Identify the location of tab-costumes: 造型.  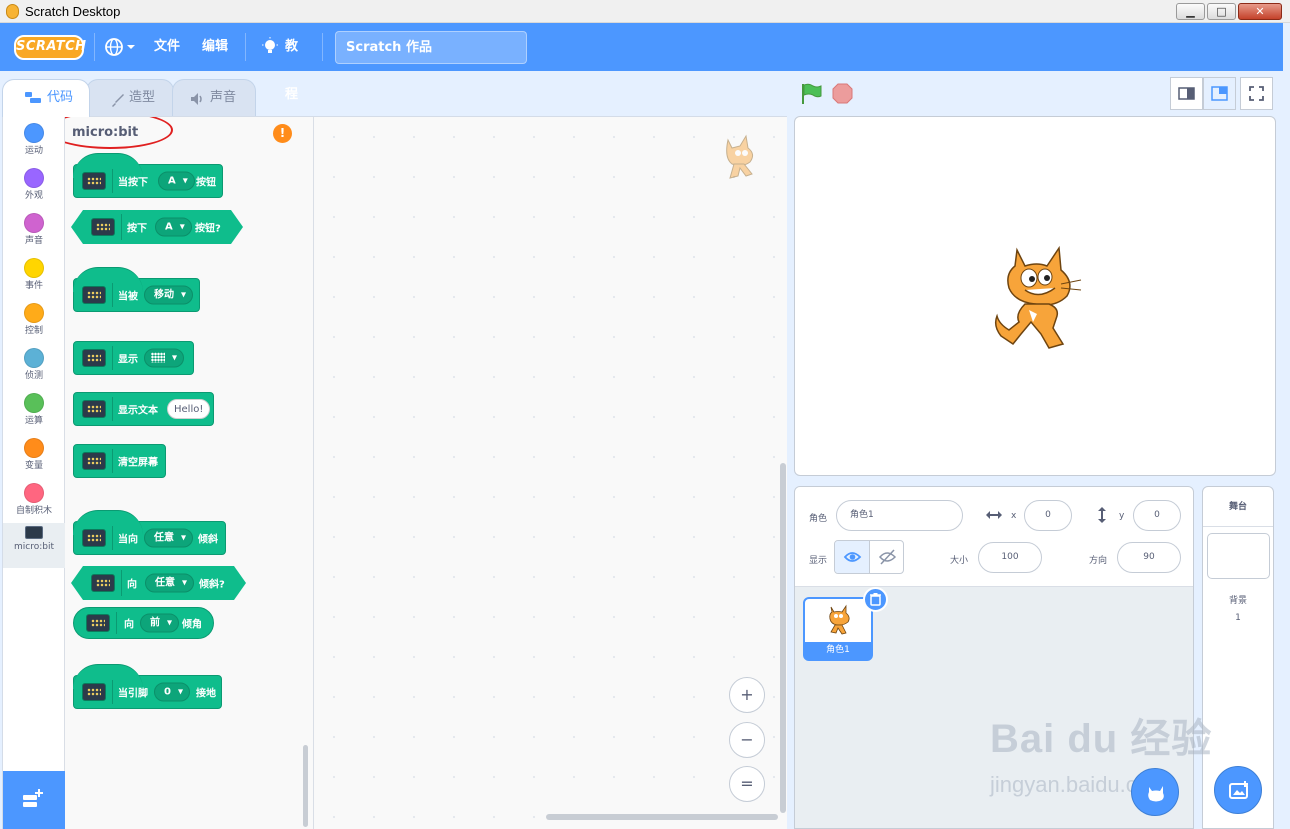
(130, 97).